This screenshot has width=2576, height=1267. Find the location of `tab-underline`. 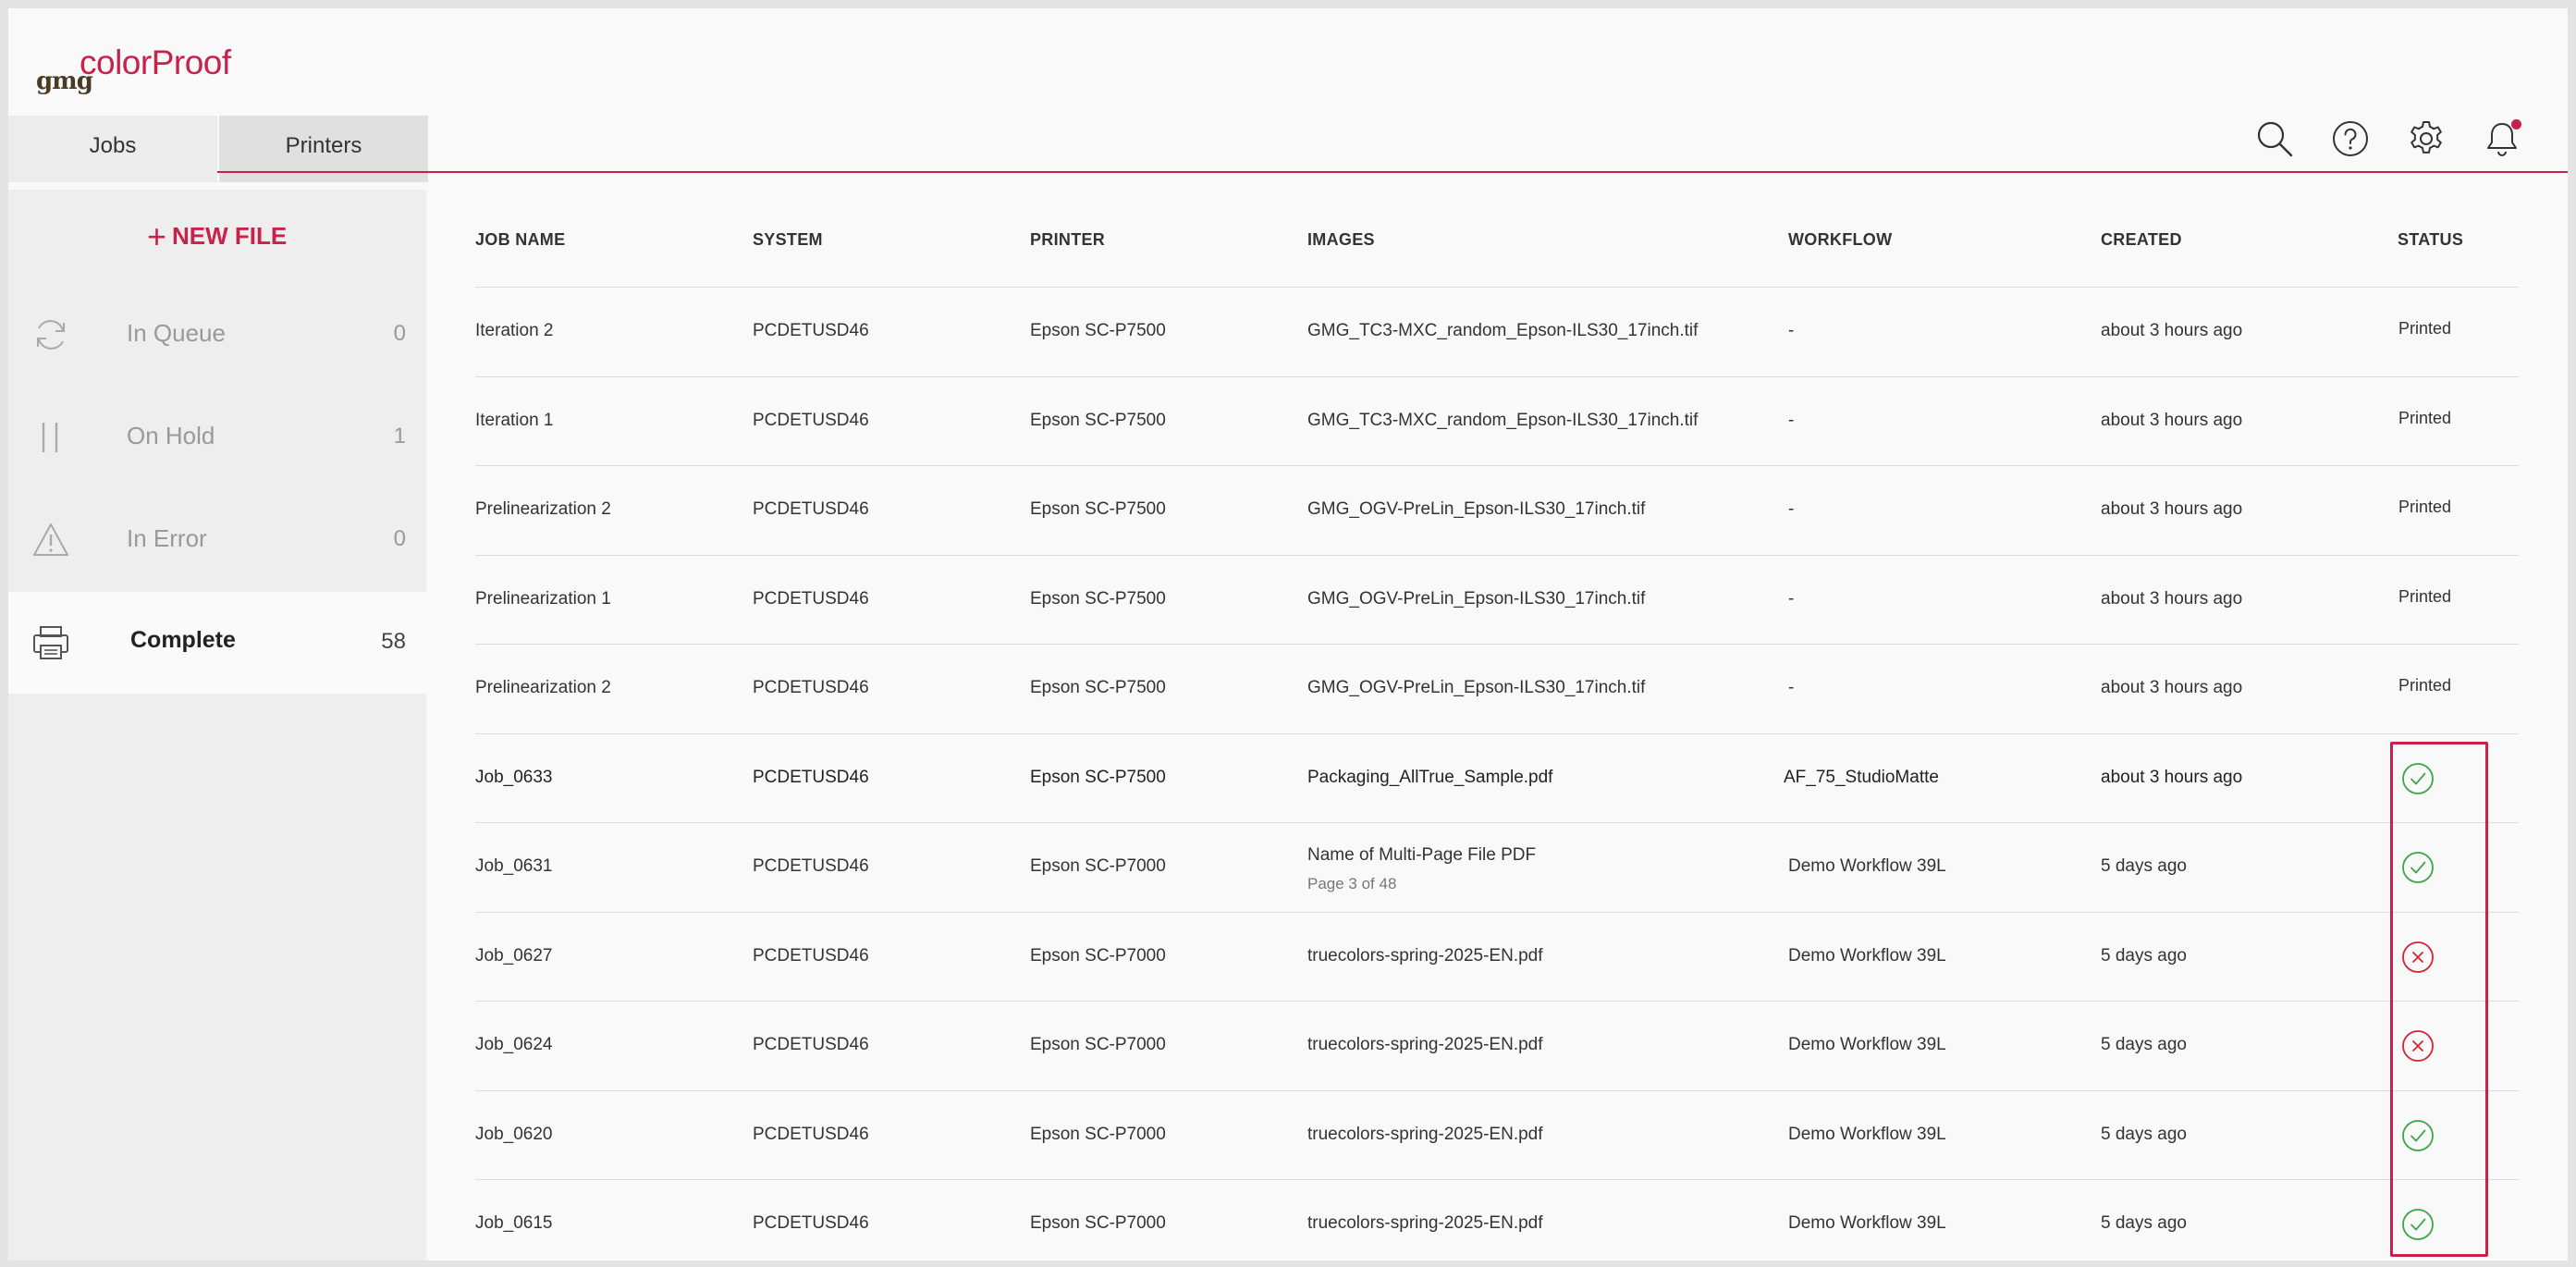

tab-underline is located at coordinates (1392, 172).